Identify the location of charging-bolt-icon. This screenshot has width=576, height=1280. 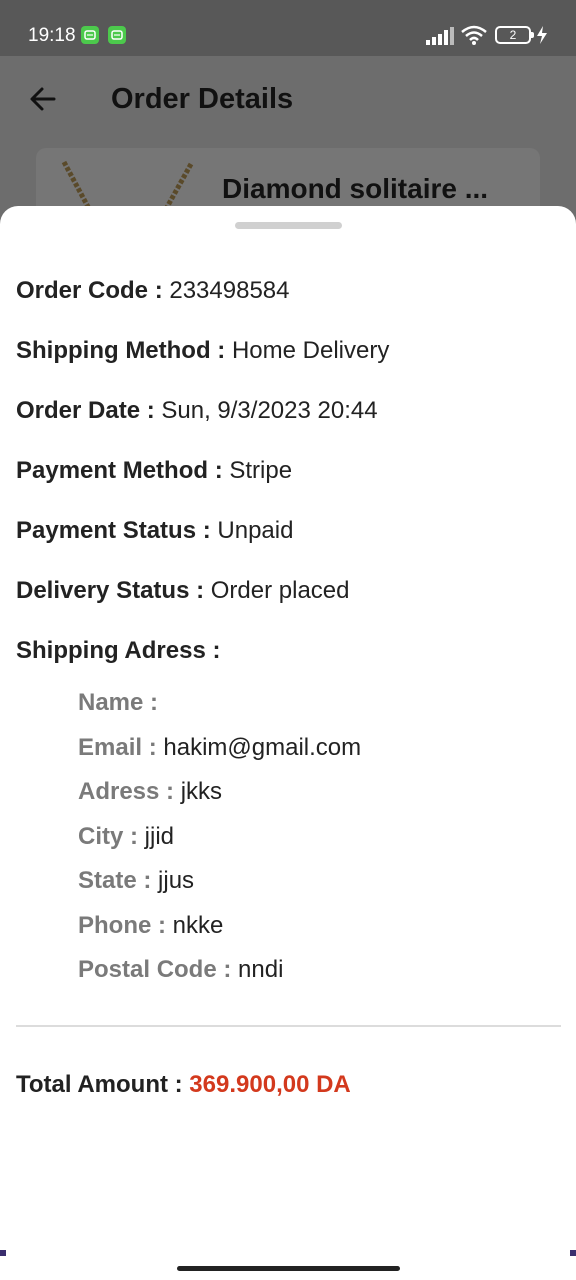
(542, 35).